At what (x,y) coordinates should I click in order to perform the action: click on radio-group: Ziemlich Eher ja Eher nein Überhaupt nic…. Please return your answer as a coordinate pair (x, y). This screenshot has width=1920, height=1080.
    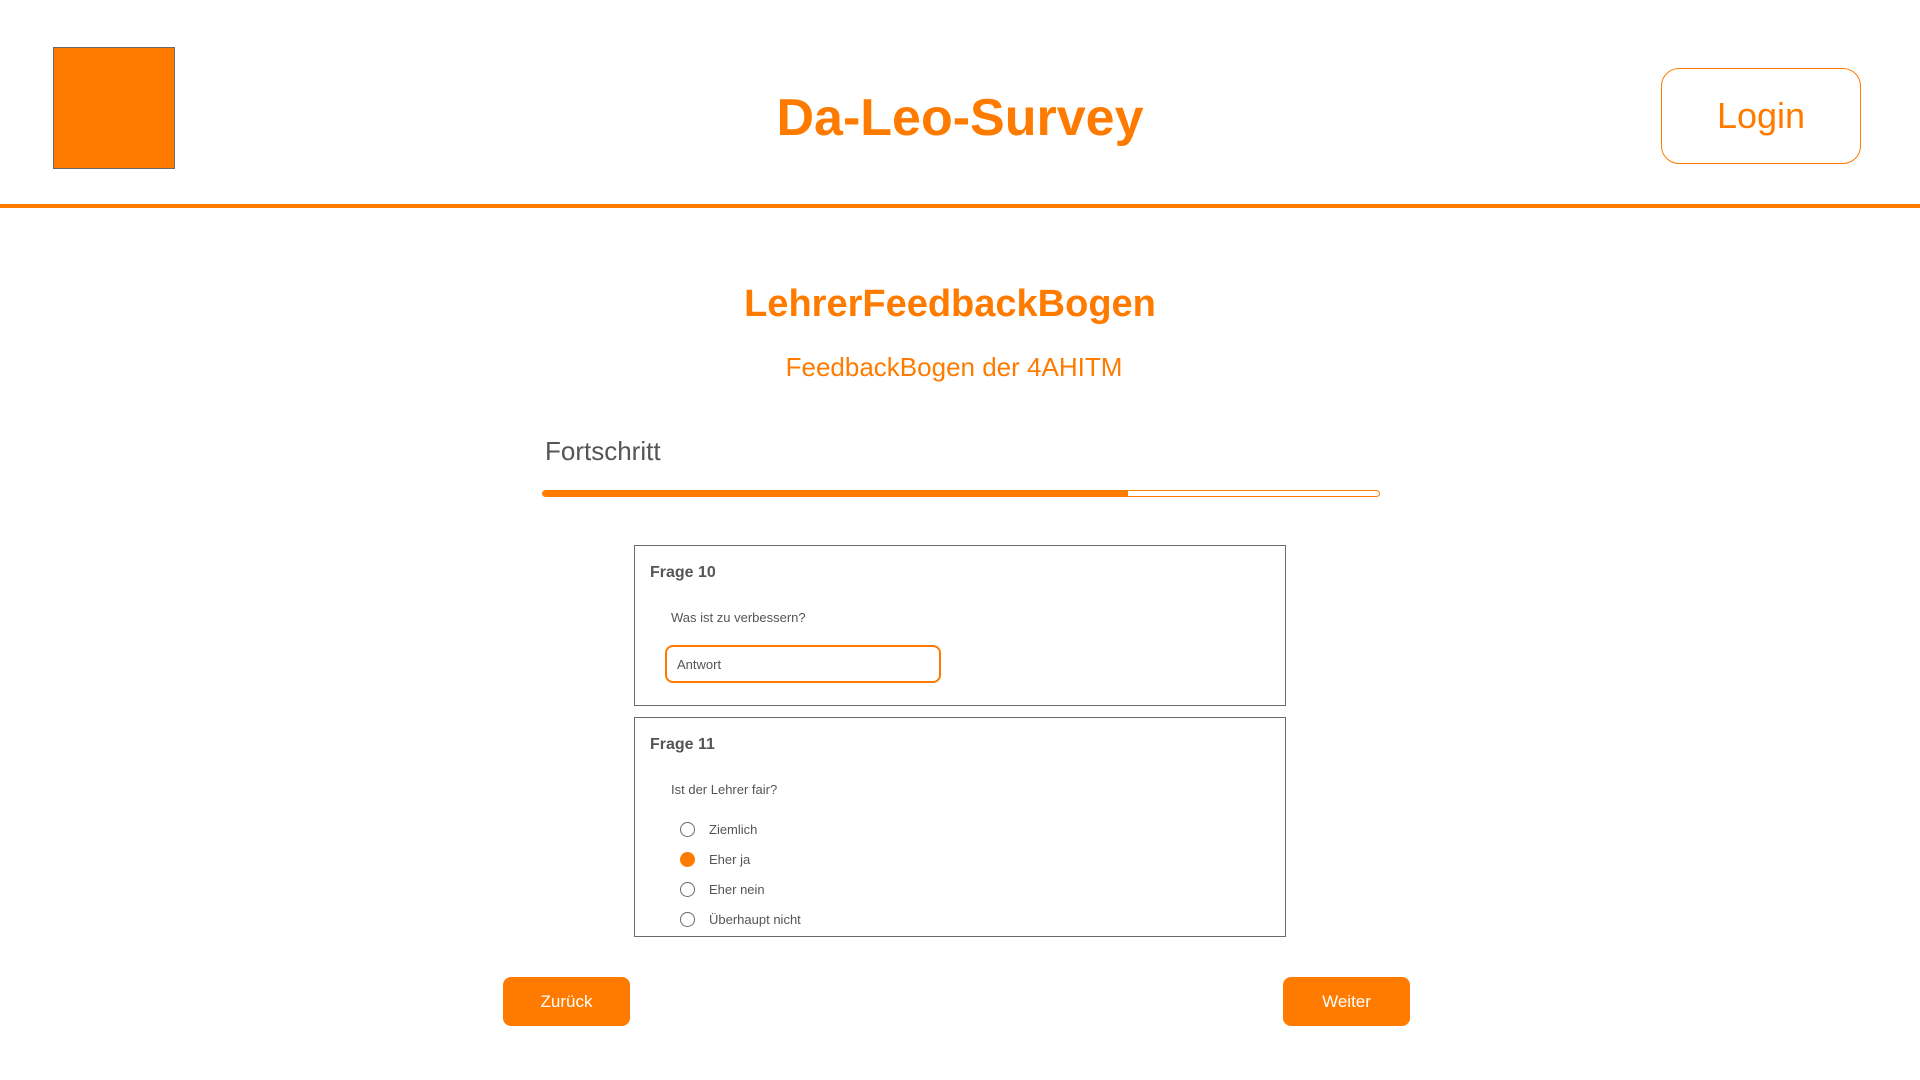
    Looking at the image, I should click on (740, 874).